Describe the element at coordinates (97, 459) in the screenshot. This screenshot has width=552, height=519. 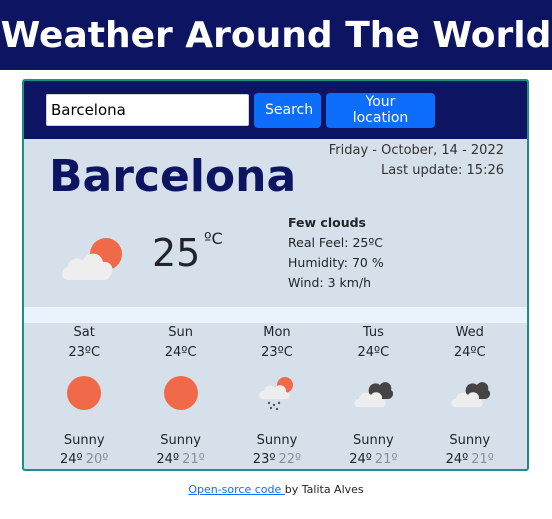
I see `forecast-min: 20º` at that location.